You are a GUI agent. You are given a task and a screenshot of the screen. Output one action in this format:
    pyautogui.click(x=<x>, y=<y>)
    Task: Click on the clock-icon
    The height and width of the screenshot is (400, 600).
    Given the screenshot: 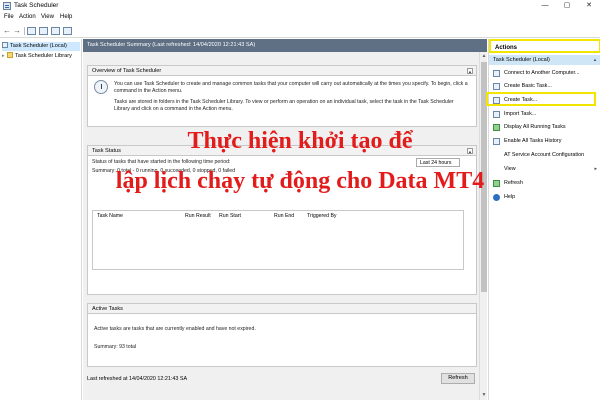 What is the action you would take?
    pyautogui.click(x=5, y=45)
    